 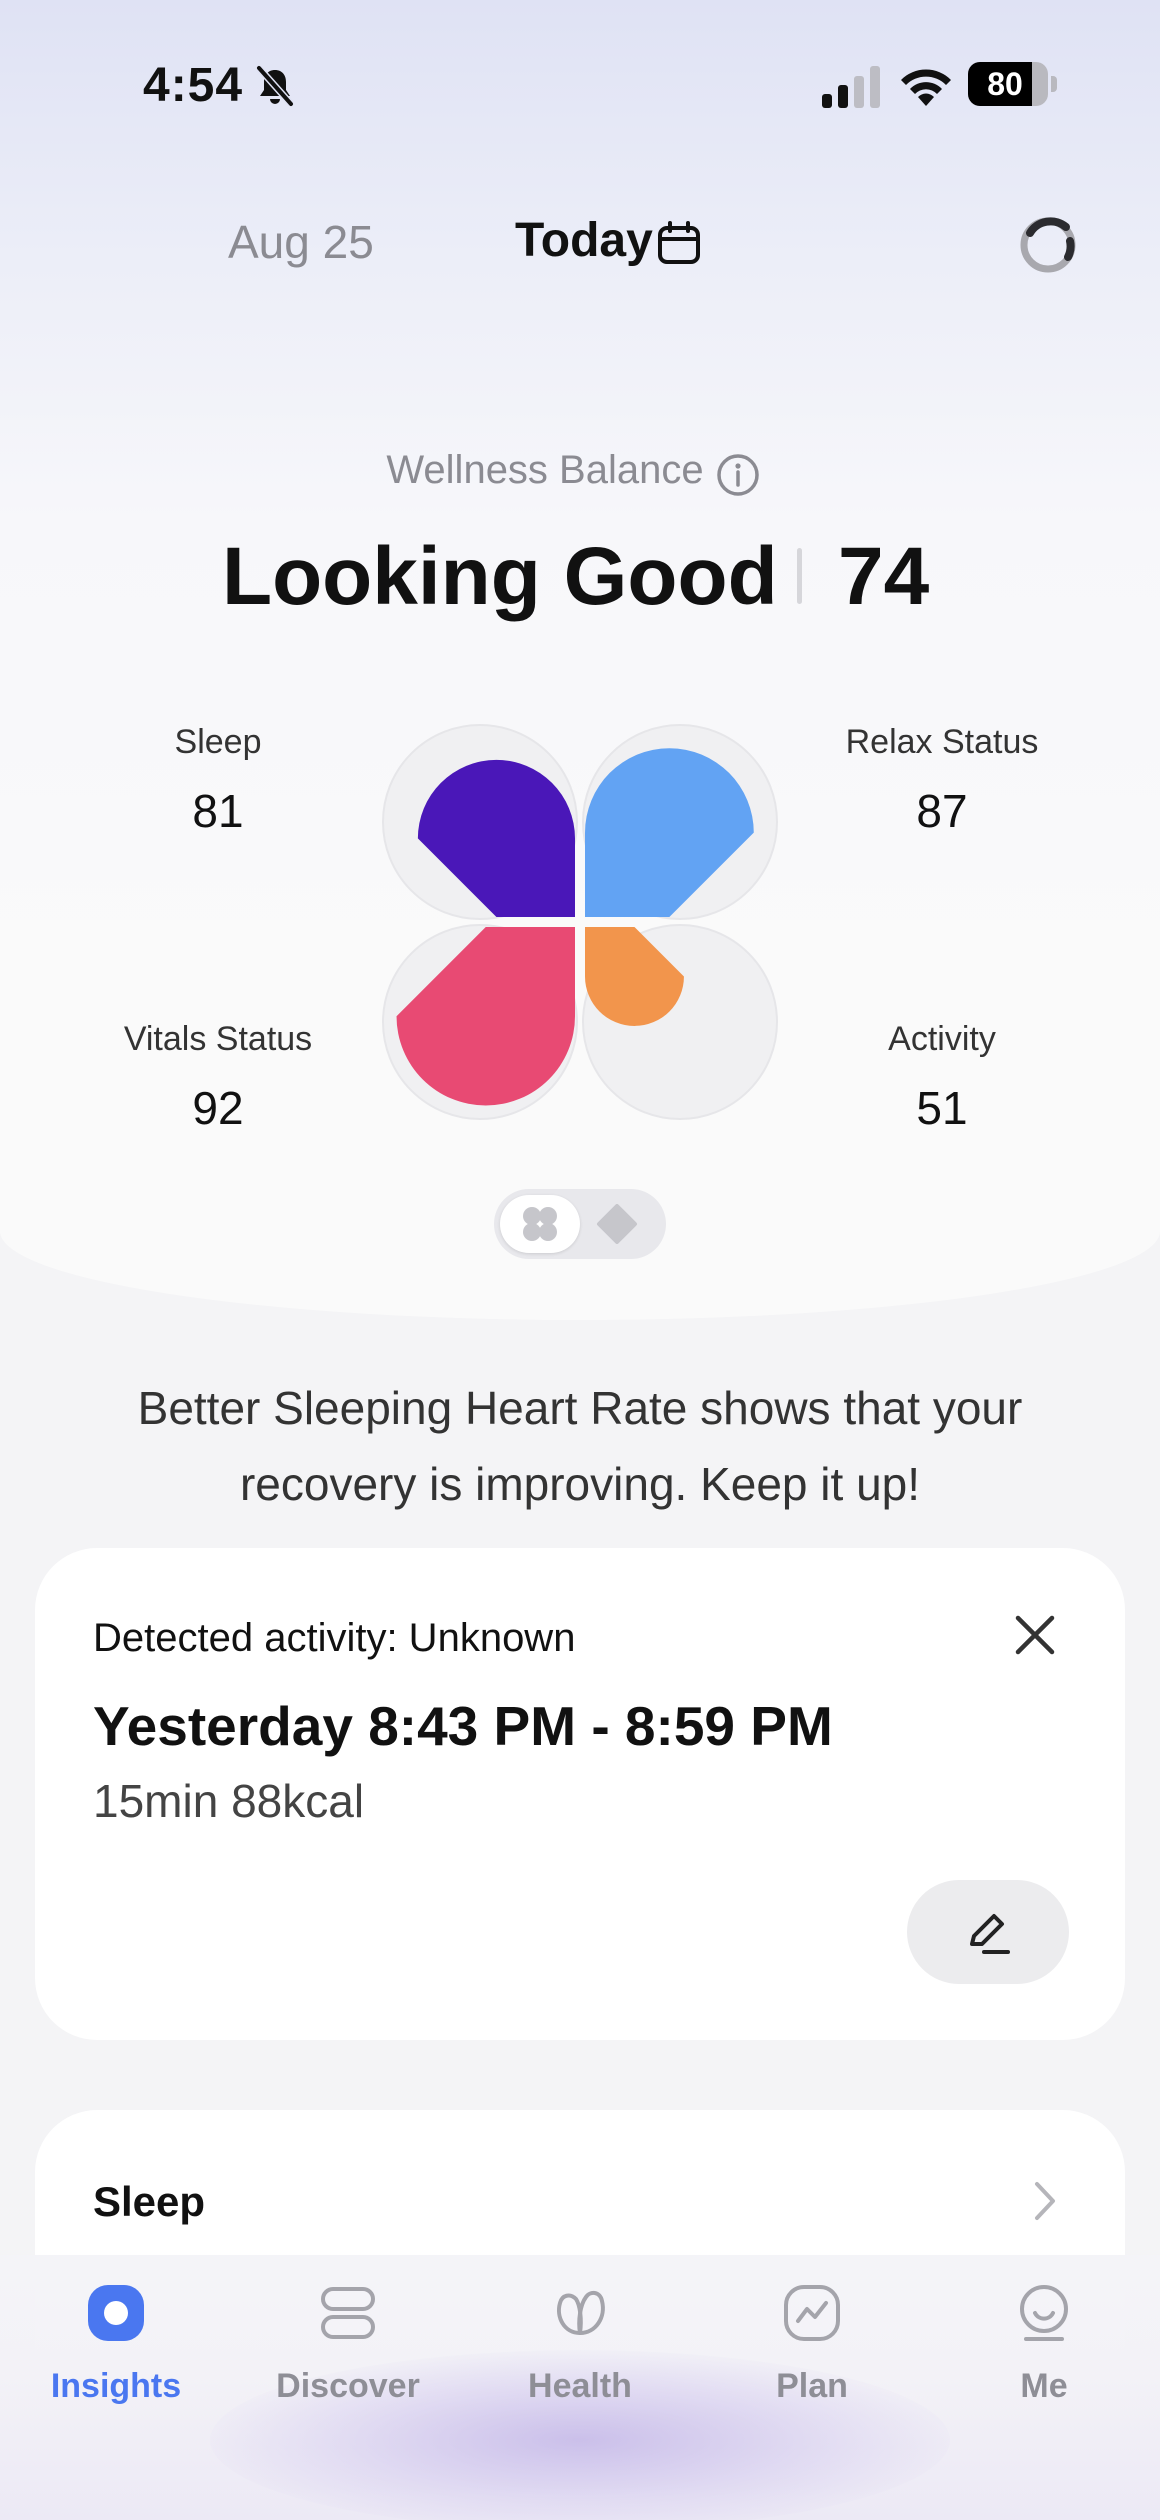 I want to click on tab-label: Me, so click(x=1044, y=2386).